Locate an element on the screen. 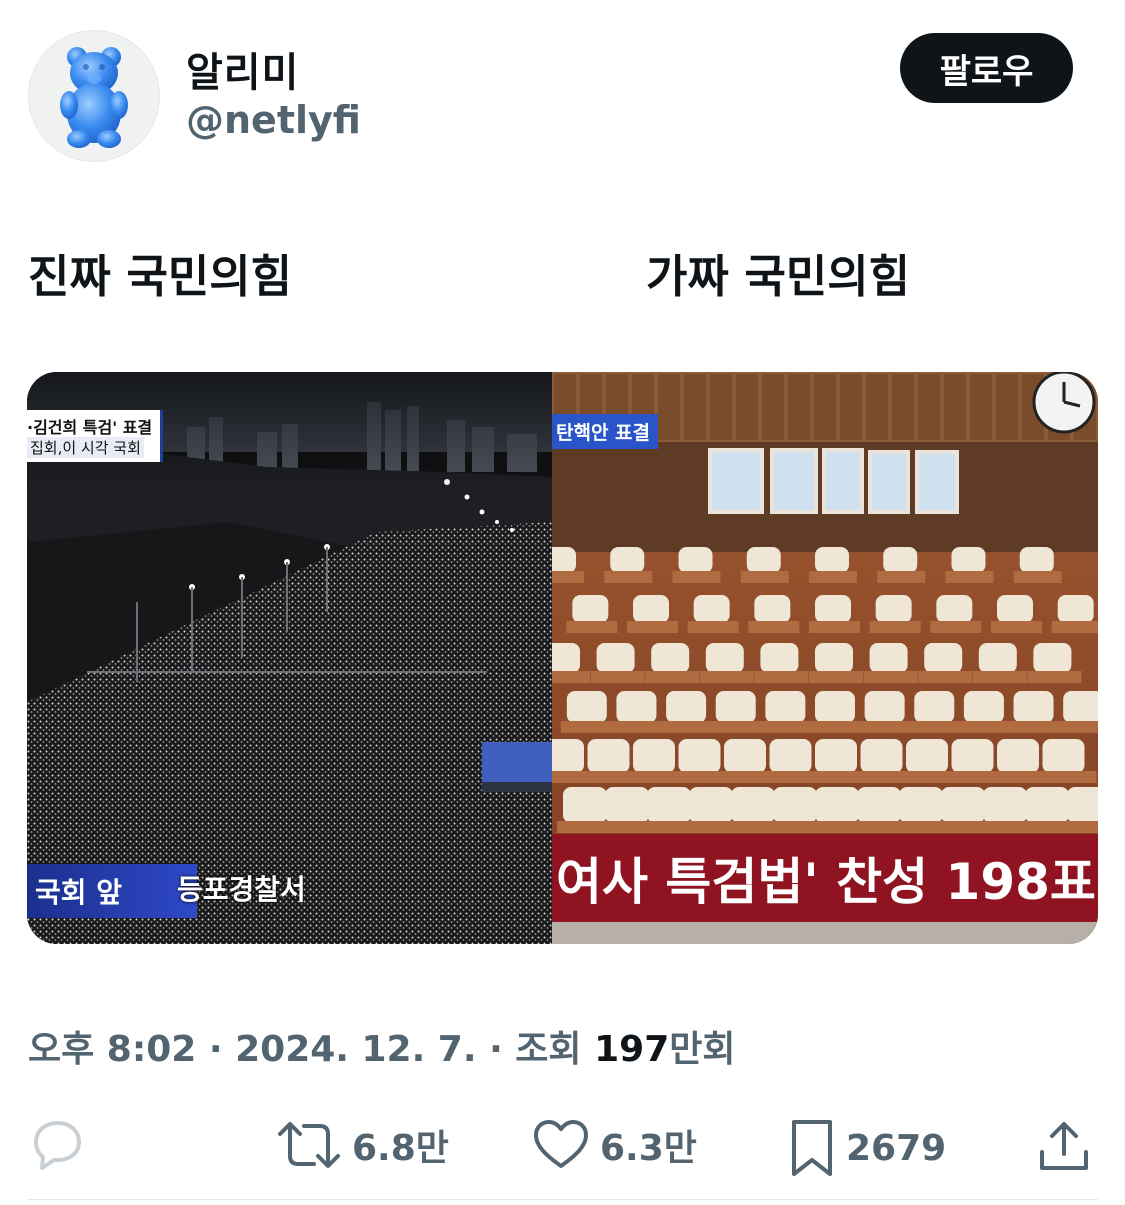 The height and width of the screenshot is (1205, 1125). tweet-date: 2024. 12. 7. is located at coordinates (355, 1049).